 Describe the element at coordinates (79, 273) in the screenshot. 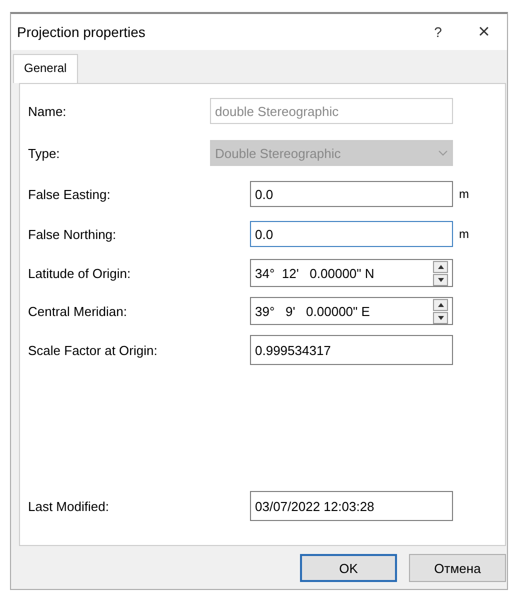

I see `field-label: Latitude of Origin:` at that location.